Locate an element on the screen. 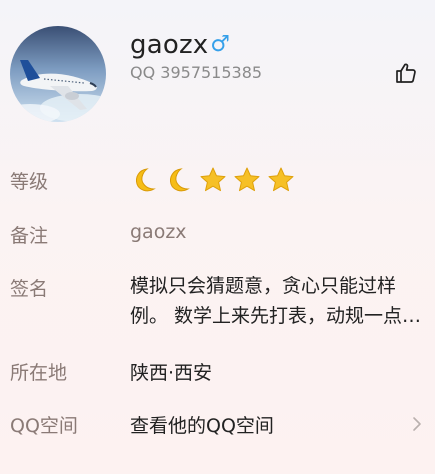 Image resolution: width=435 pixels, height=474 pixels. qzone-row: QQ空间 查看他的QQ空间 is located at coordinates (217, 424).